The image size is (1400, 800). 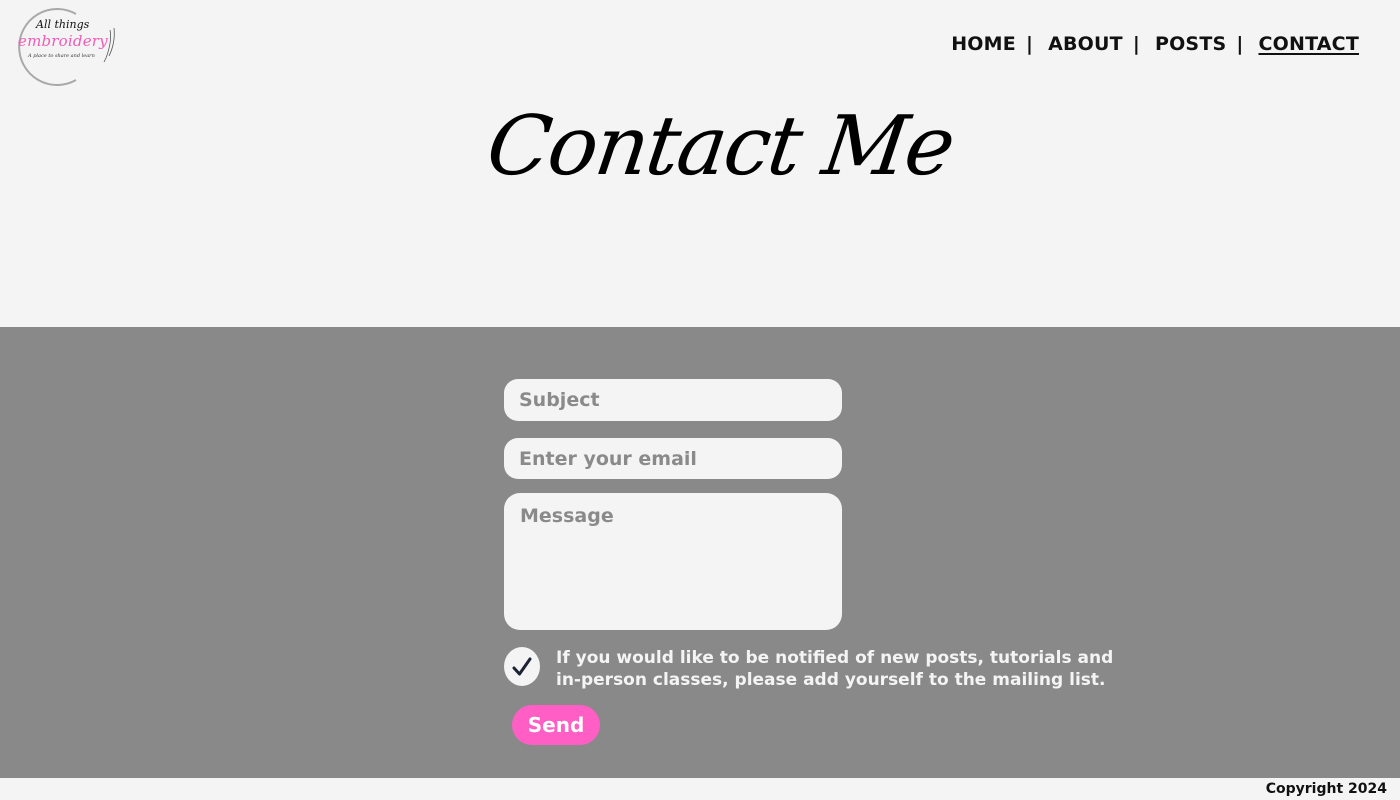 I want to click on subject-input, so click(x=673, y=400).